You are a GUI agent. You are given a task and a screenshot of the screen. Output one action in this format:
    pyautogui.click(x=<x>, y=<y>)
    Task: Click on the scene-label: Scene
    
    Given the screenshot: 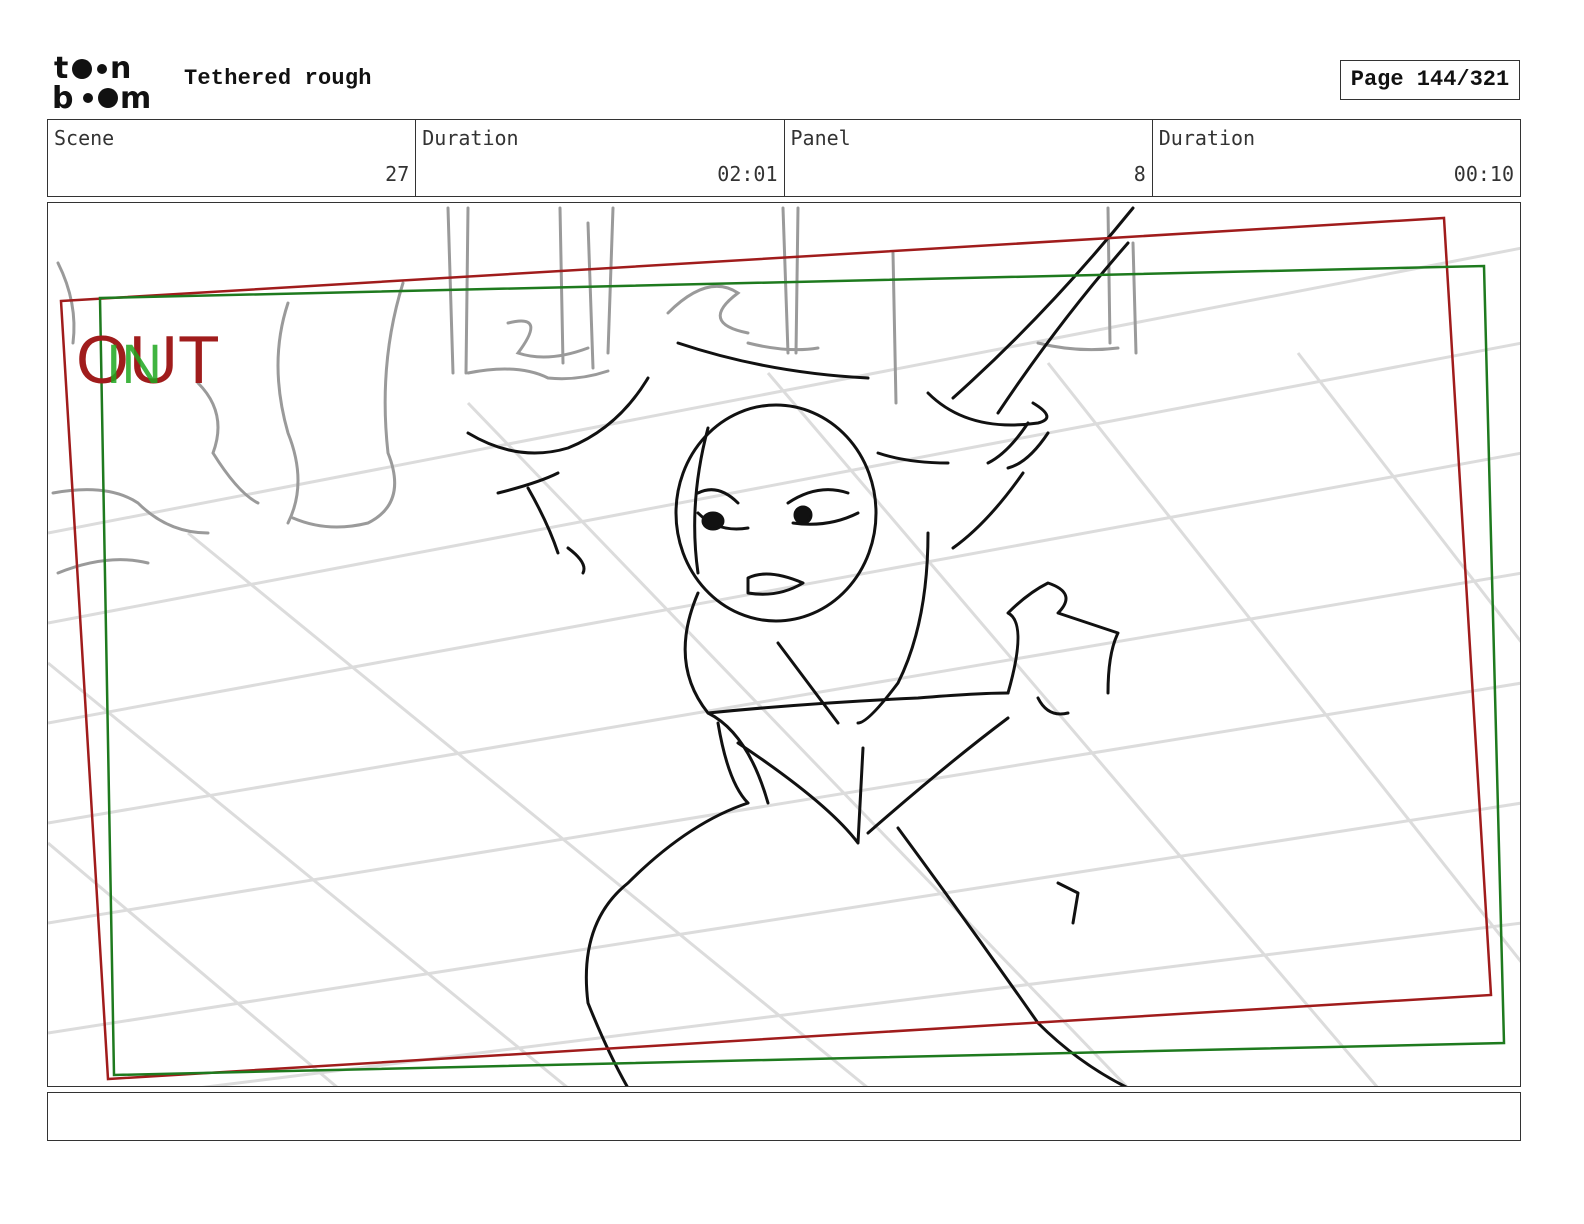 What is the action you would take?
    pyautogui.click(x=84, y=138)
    